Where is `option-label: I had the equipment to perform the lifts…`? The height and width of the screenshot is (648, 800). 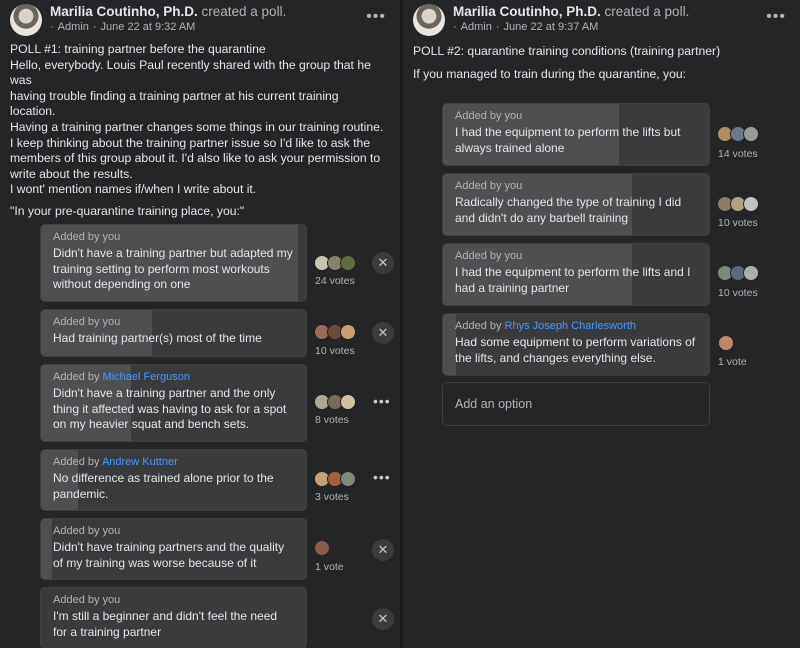 option-label: I had the equipment to perform the lifts… is located at coordinates (573, 280).